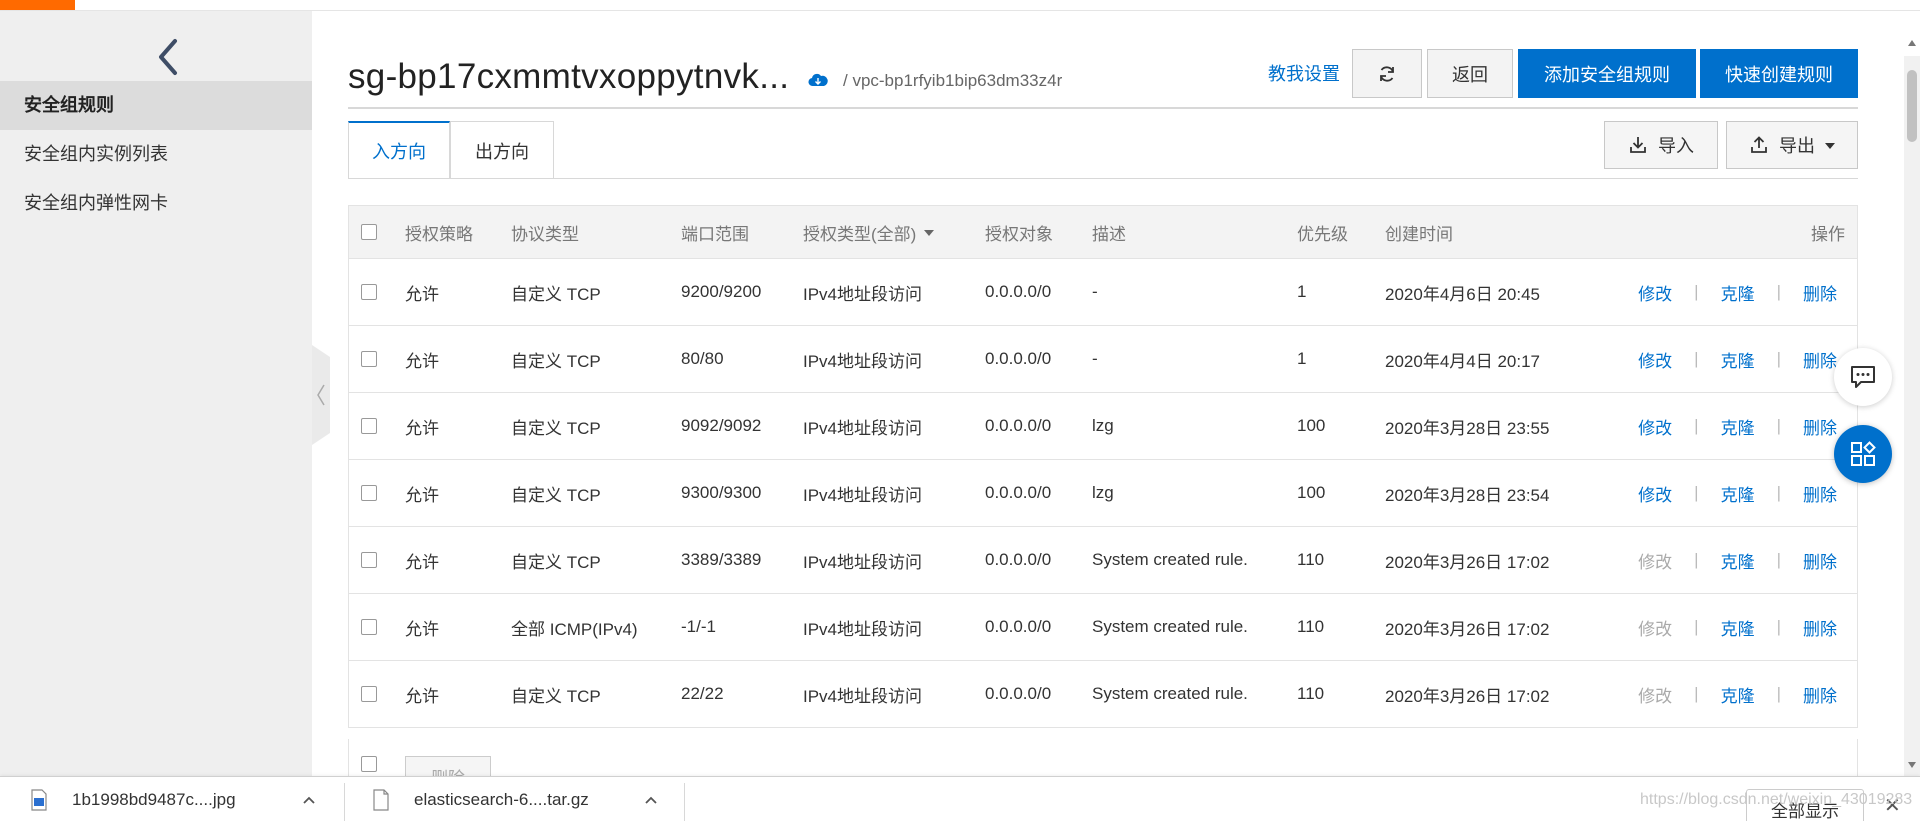 Image resolution: width=1920 pixels, height=821 pixels. I want to click on download-item: 1b1998bd9487c....jpg, so click(133, 799).